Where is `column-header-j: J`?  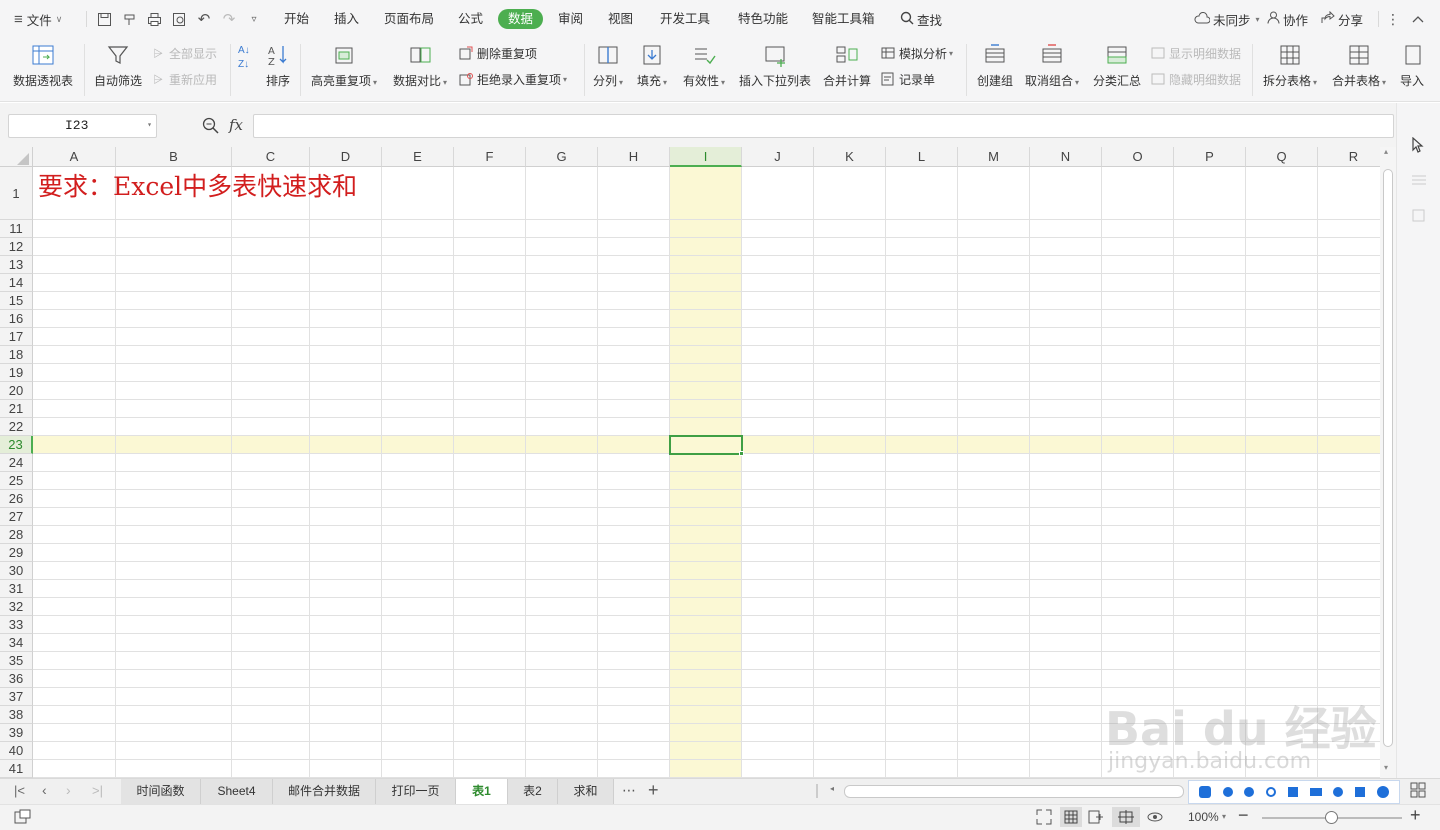
column-header-j: J is located at coordinates (778, 157).